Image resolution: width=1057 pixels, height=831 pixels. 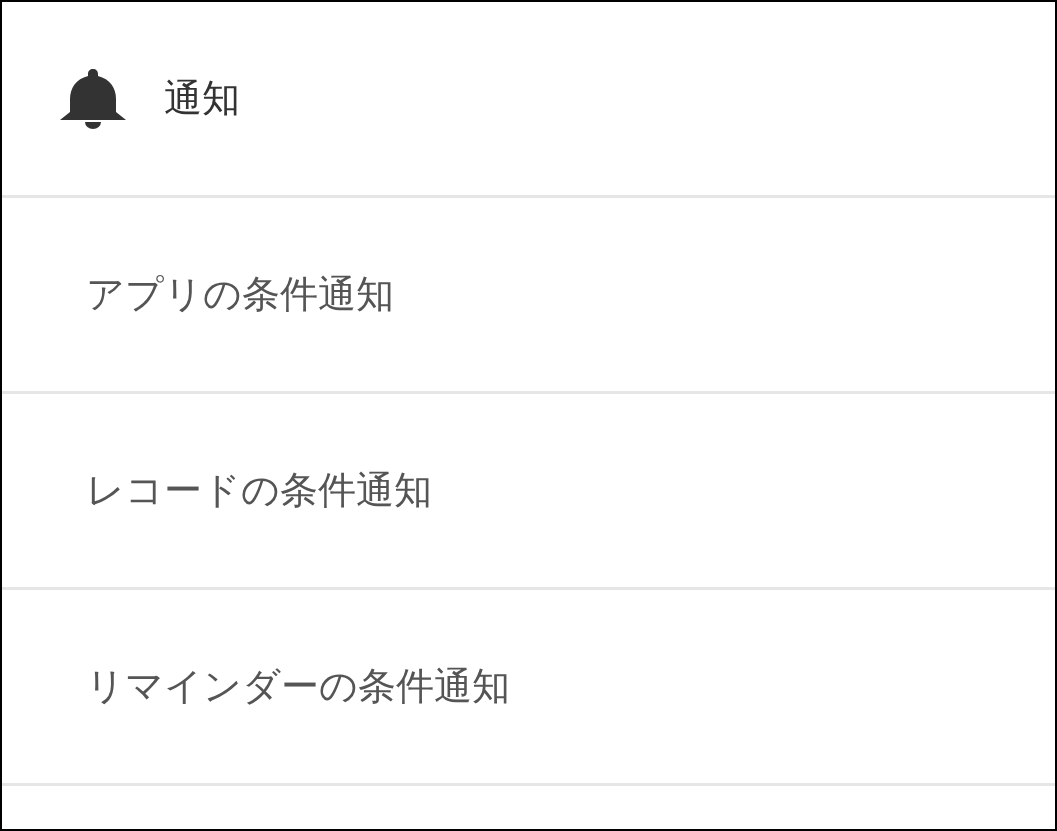 What do you see at coordinates (202, 98) in the screenshot?
I see `panel-title: 通知` at bounding box center [202, 98].